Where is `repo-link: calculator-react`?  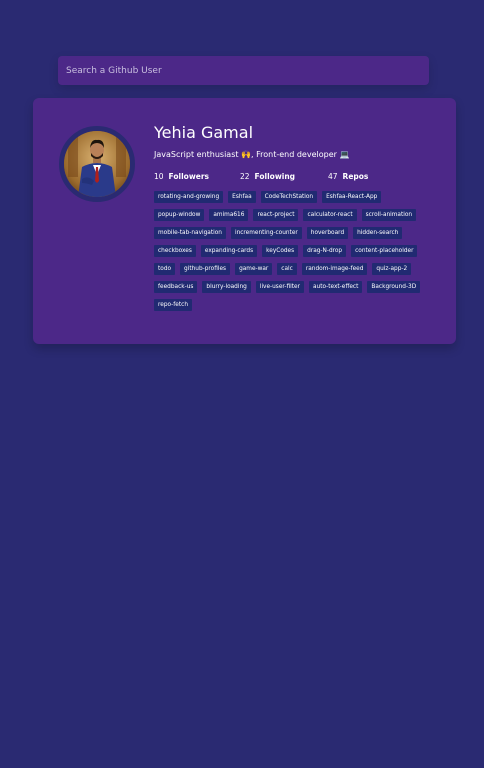 repo-link: calculator-react is located at coordinates (330, 215).